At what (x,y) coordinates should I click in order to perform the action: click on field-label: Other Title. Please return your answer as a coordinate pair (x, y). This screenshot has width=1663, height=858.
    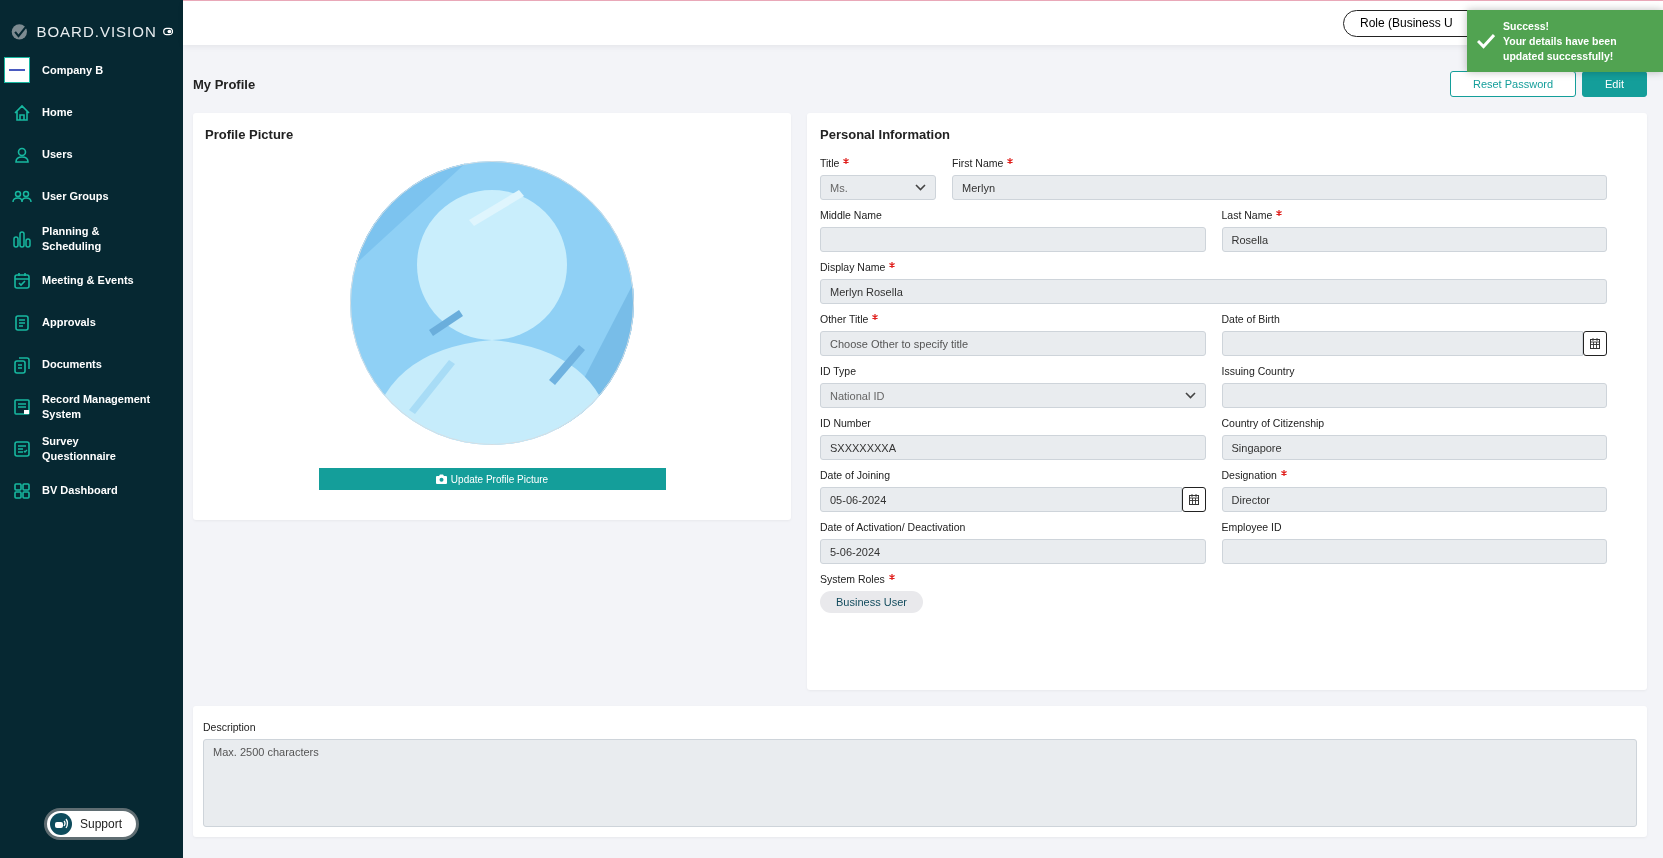
    Looking at the image, I should click on (844, 319).